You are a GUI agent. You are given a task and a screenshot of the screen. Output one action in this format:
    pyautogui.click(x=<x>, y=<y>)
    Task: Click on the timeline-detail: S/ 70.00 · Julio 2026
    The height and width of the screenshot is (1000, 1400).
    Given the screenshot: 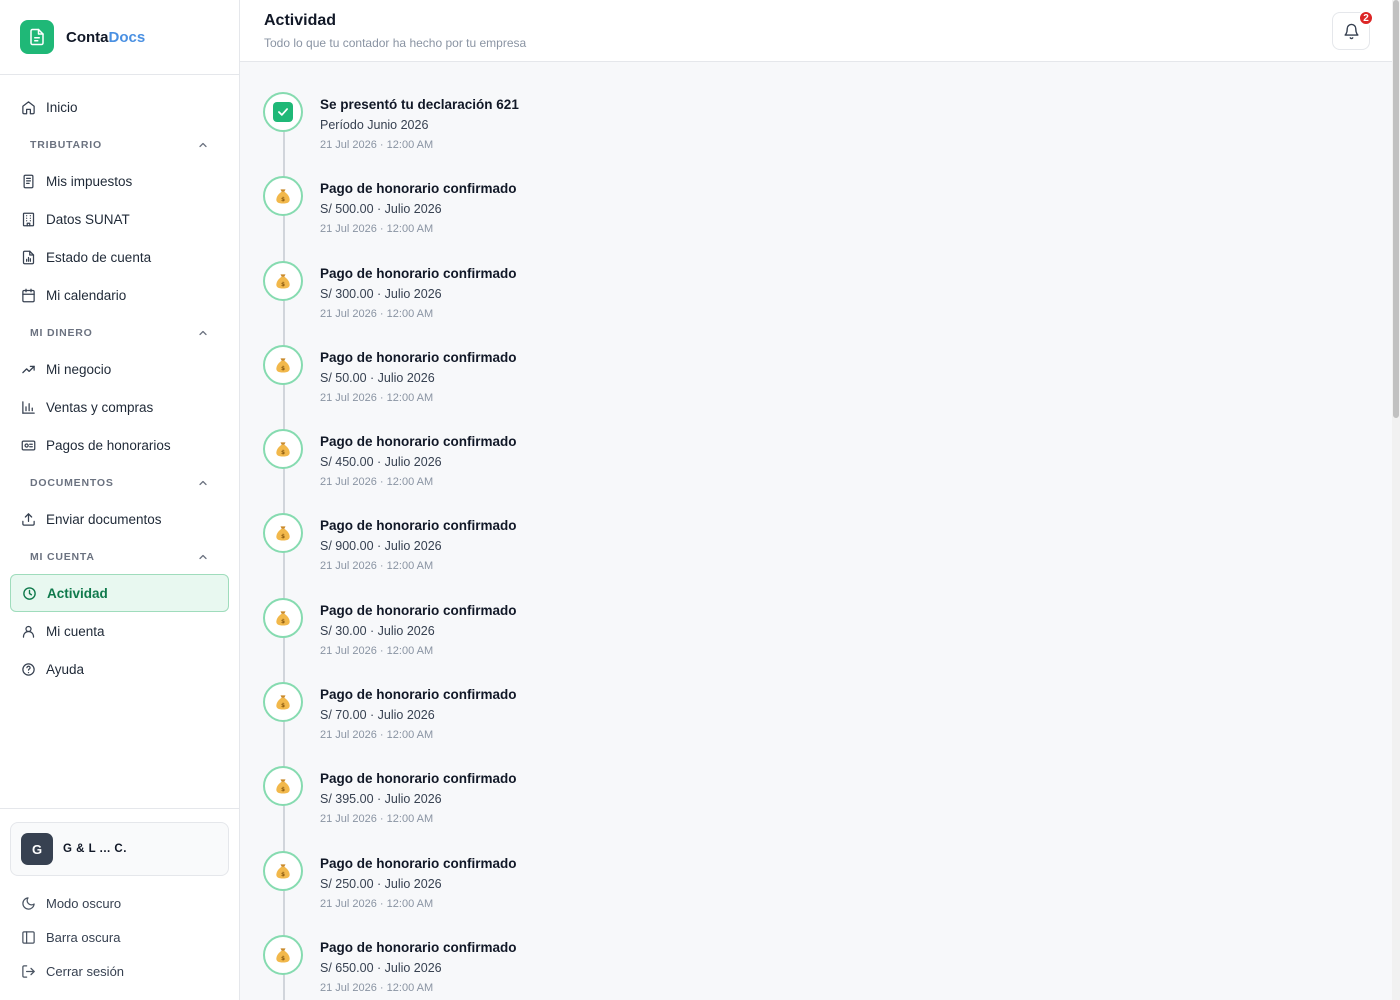 What is the action you would take?
    pyautogui.click(x=377, y=715)
    